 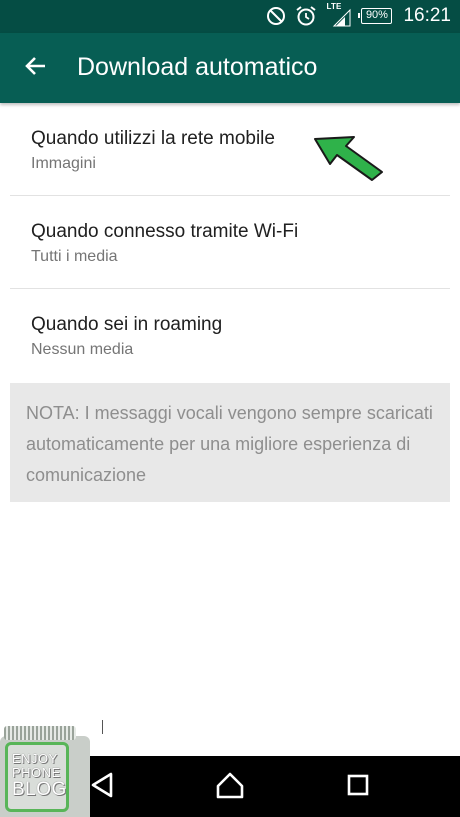 I want to click on do-not-disturb-icon, so click(x=276, y=16).